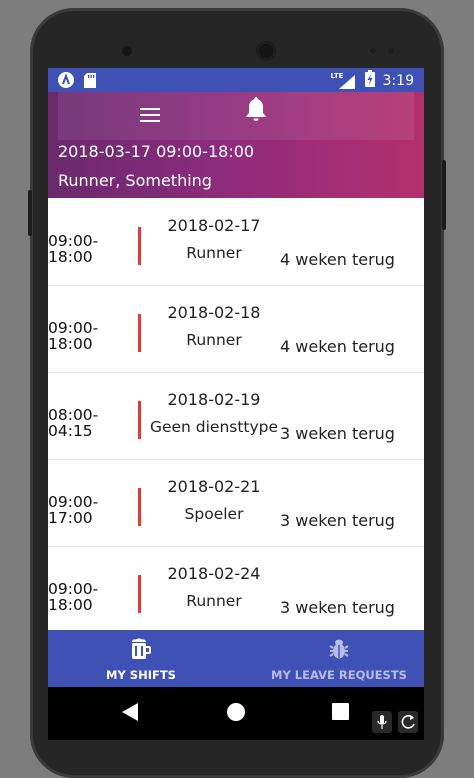 The width and height of the screenshot is (474, 778). What do you see at coordinates (236, 116) in the screenshot?
I see `toolbar` at bounding box center [236, 116].